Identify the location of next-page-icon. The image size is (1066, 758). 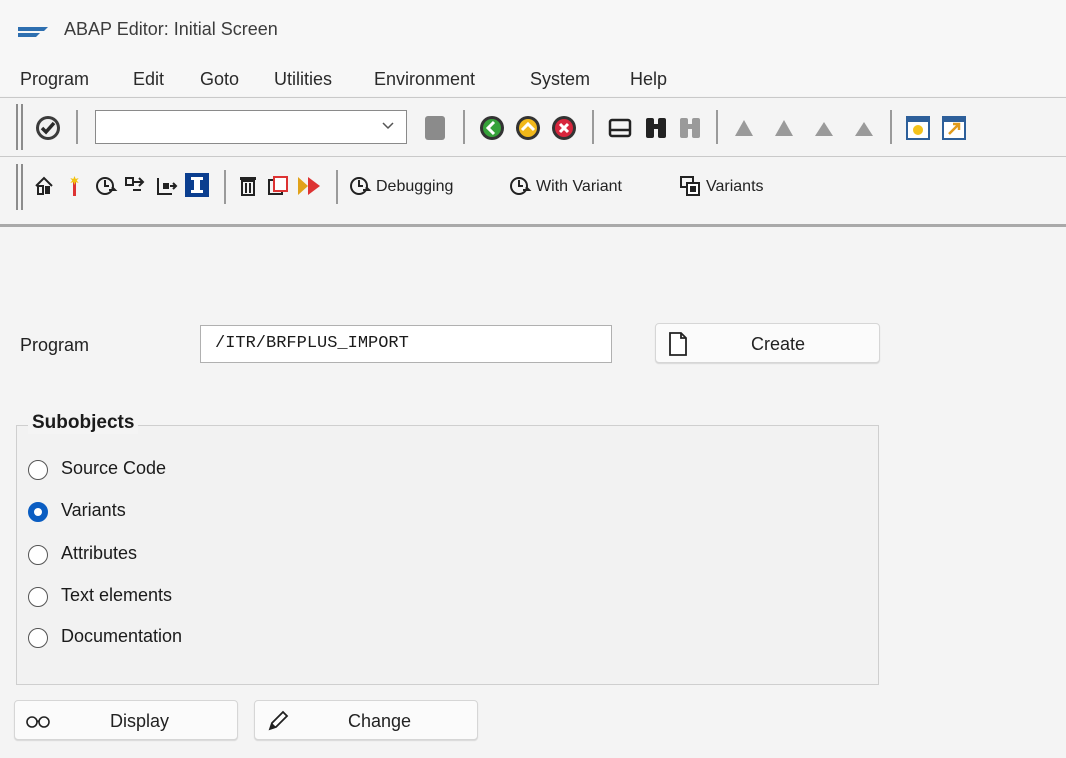
(824, 128).